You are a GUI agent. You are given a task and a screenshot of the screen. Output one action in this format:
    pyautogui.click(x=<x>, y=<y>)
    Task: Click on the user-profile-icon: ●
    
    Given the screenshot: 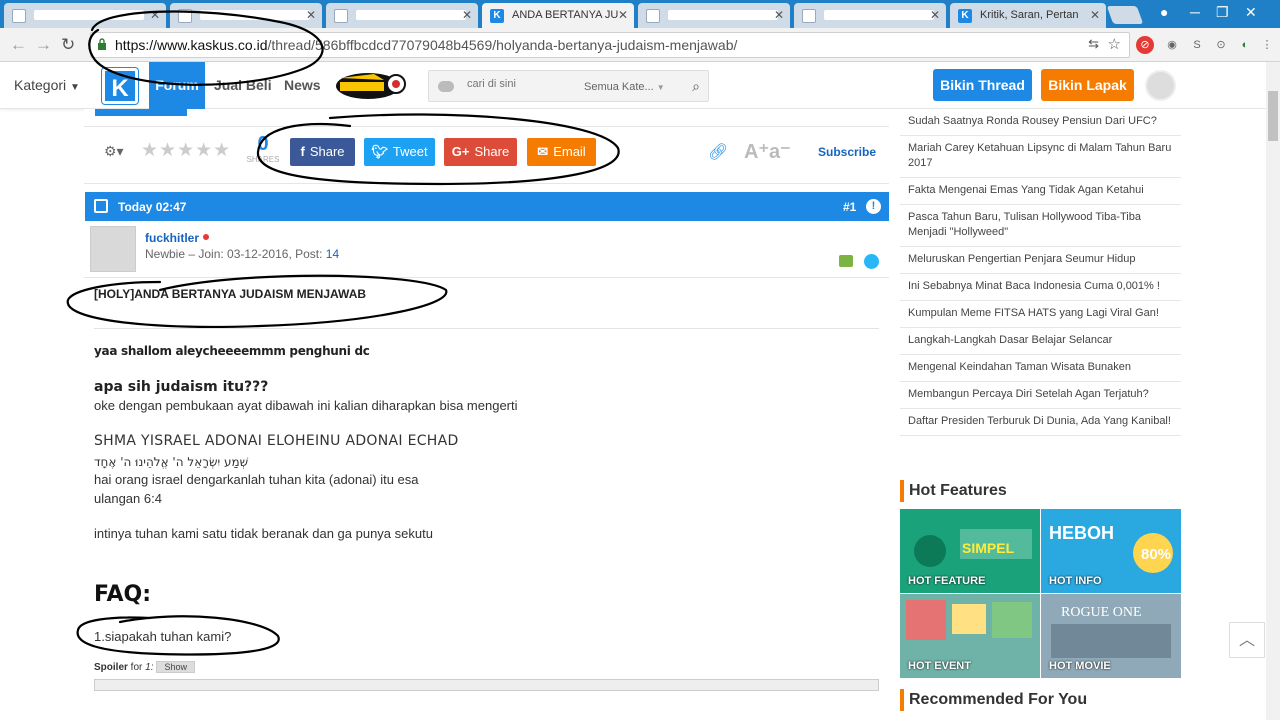 What is the action you would take?
    pyautogui.click(x=1164, y=12)
    